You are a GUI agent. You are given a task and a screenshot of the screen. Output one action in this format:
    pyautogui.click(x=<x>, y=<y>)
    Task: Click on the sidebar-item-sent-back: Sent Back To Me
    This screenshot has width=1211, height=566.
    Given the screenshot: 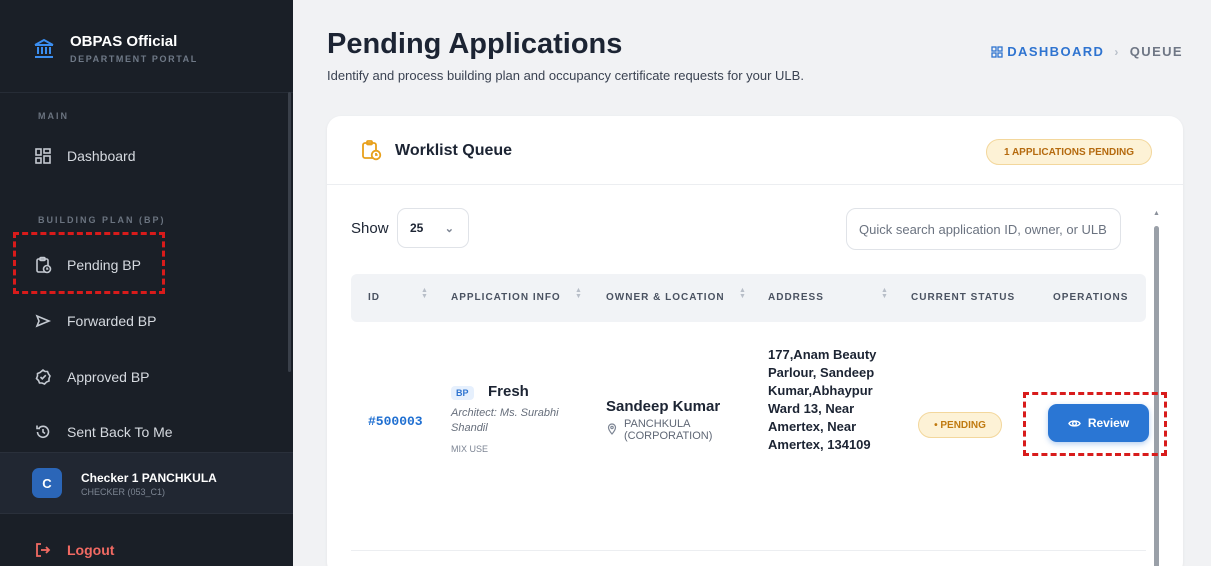 What is the action you would take?
    pyautogui.click(x=103, y=432)
    